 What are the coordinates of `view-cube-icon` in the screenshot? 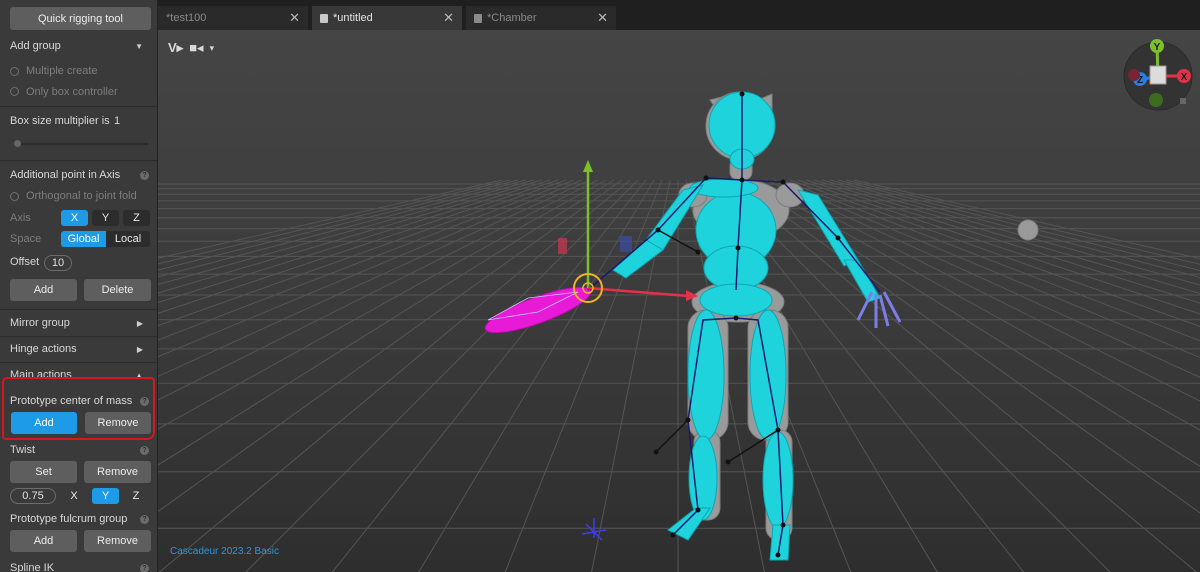 It's located at (1158, 75).